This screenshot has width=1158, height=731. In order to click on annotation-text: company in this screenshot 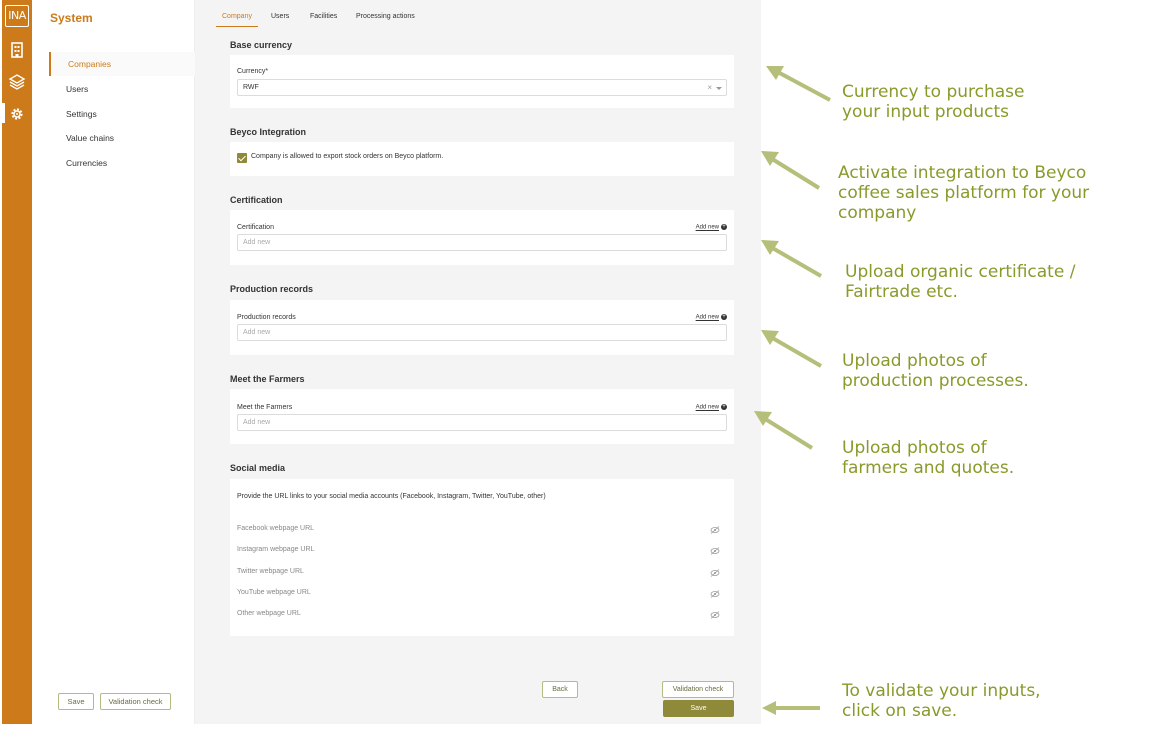, I will do `click(877, 213)`.